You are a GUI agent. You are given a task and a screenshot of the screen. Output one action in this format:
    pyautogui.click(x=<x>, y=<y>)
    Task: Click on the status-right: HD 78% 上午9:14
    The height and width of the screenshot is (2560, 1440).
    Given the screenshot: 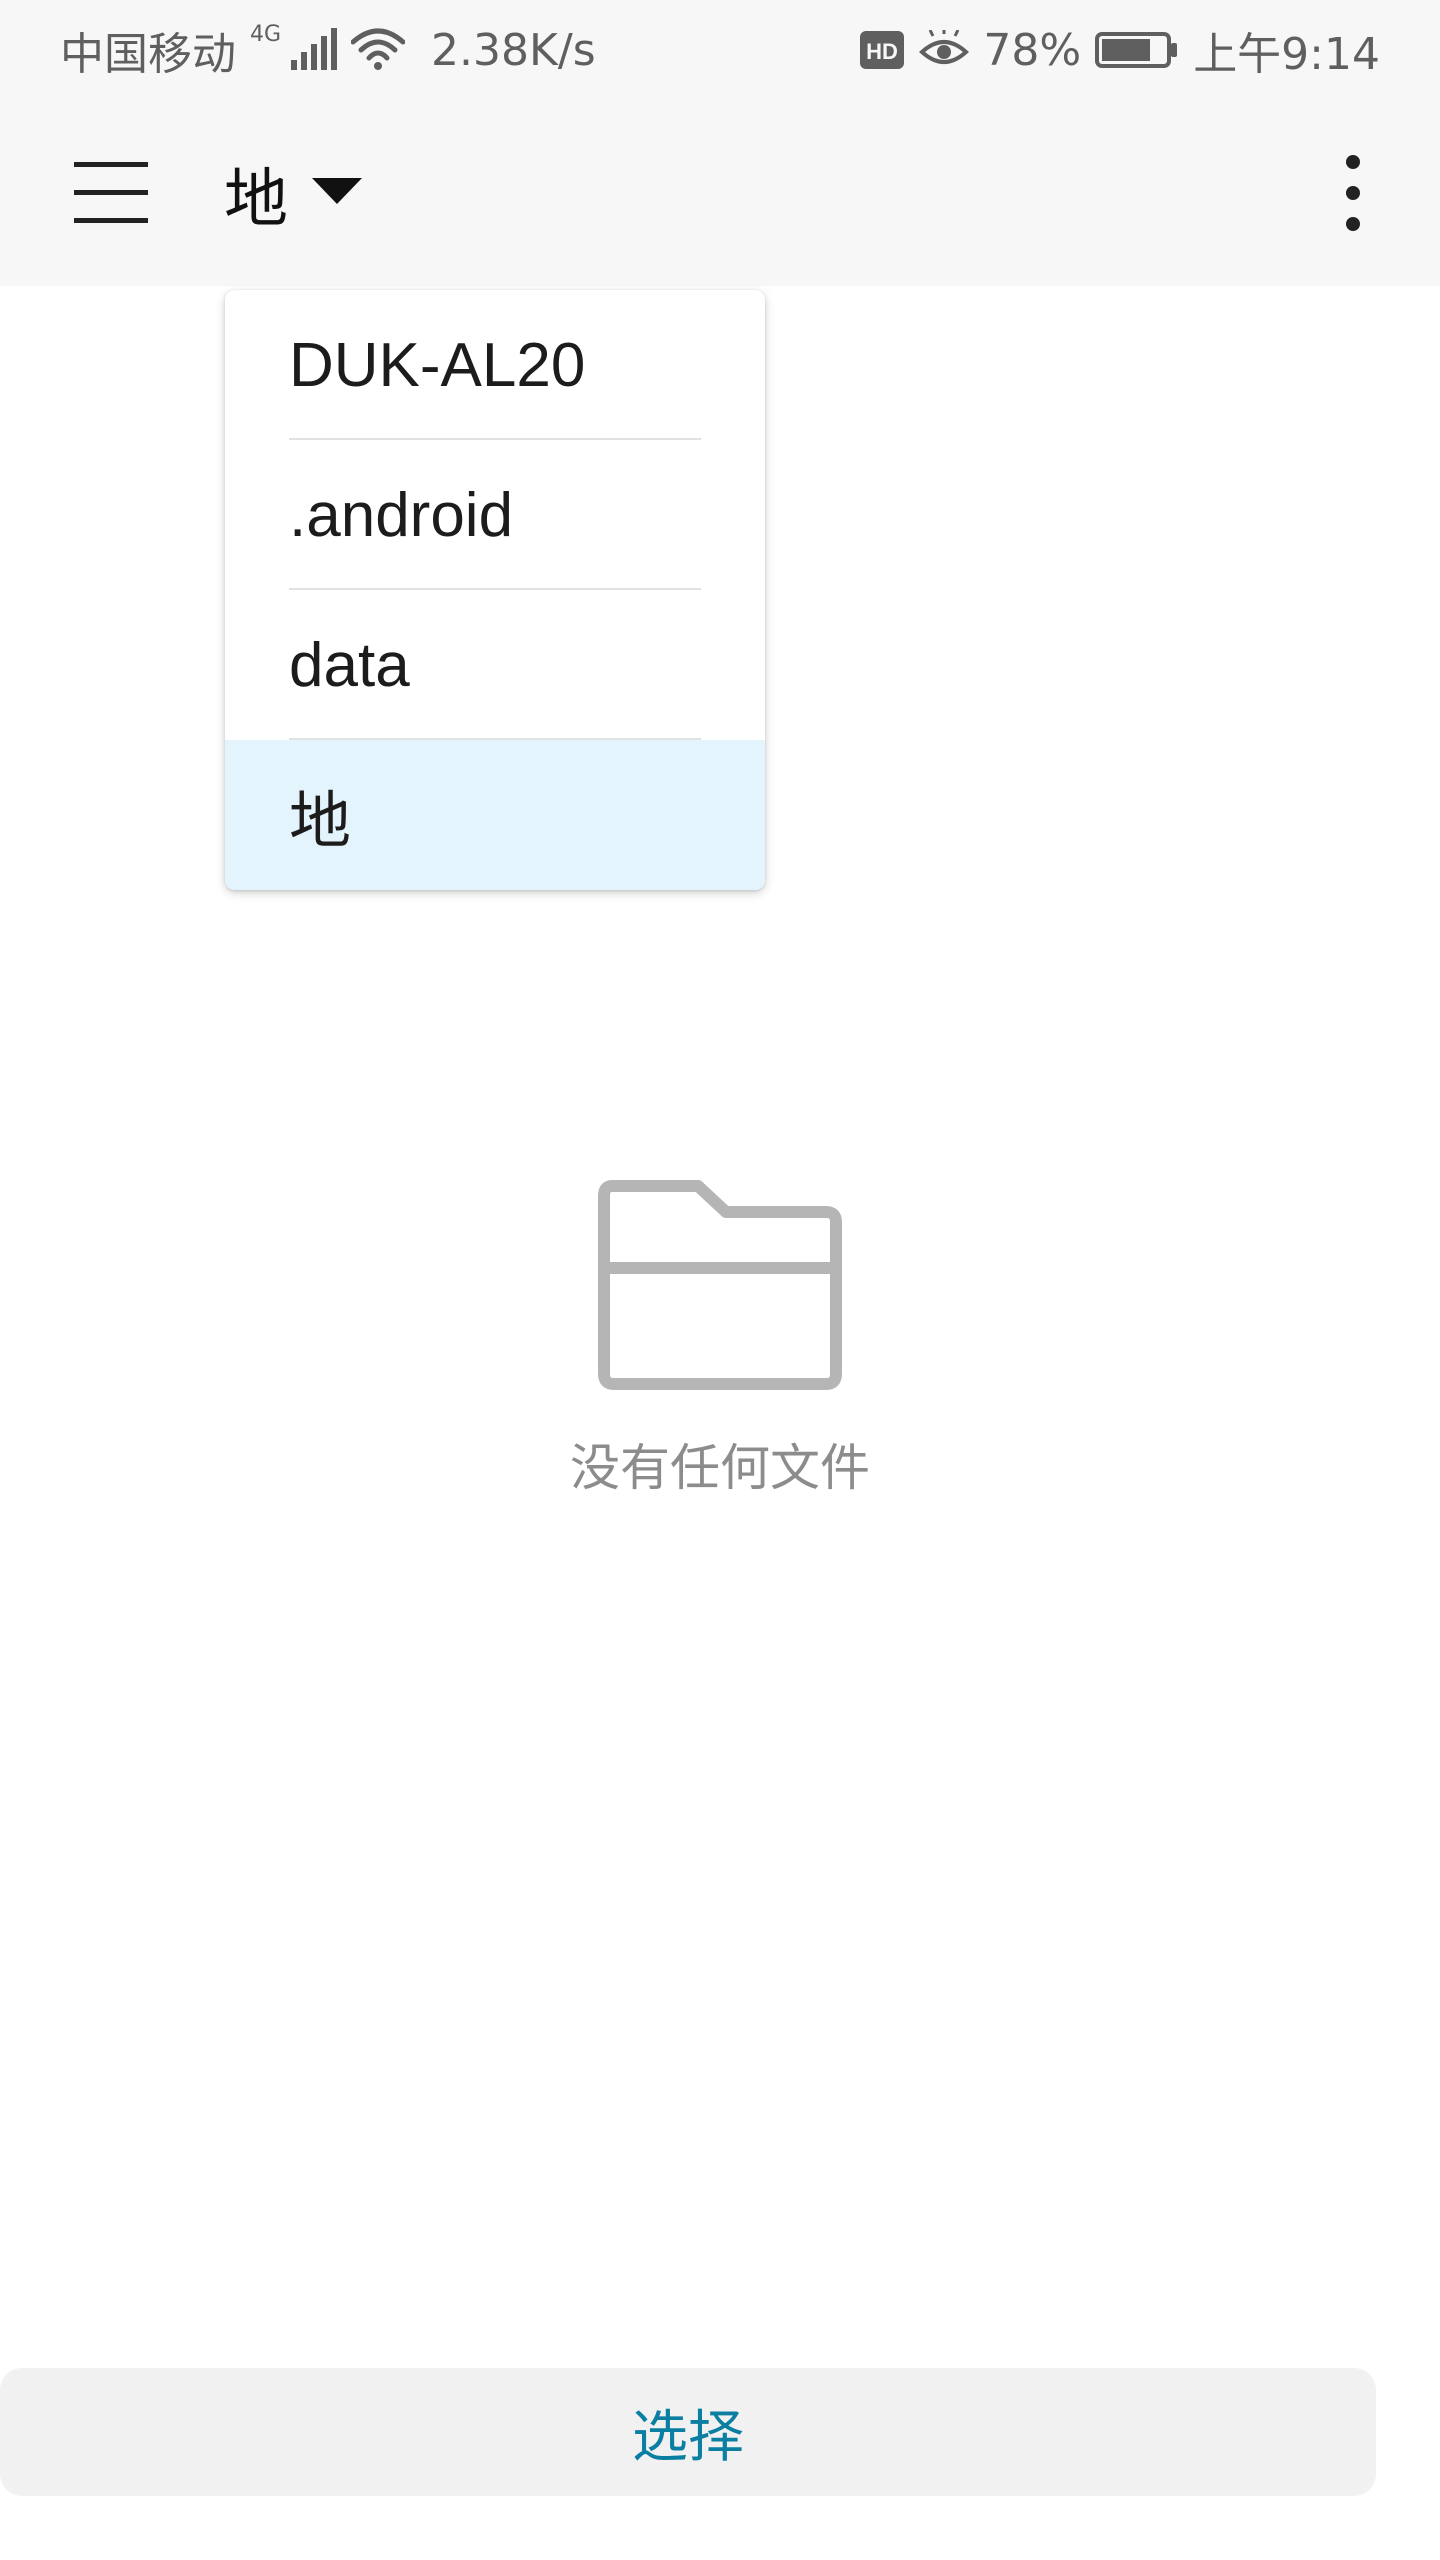 What is the action you would take?
    pyautogui.click(x=1119, y=50)
    